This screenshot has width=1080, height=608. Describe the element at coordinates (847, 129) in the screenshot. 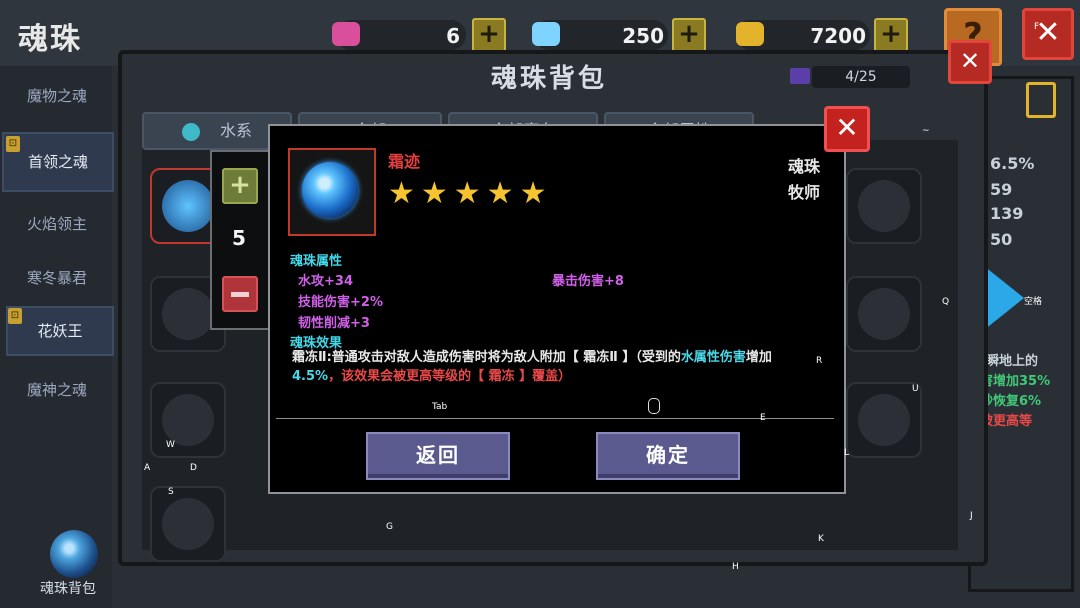

I see `close-dialog-button: ✕` at that location.